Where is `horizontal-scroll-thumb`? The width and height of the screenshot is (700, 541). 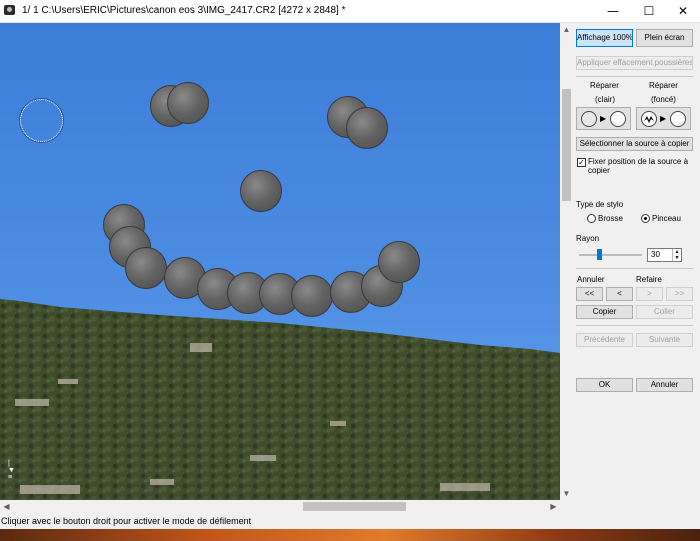 horizontal-scroll-thumb is located at coordinates (354, 506).